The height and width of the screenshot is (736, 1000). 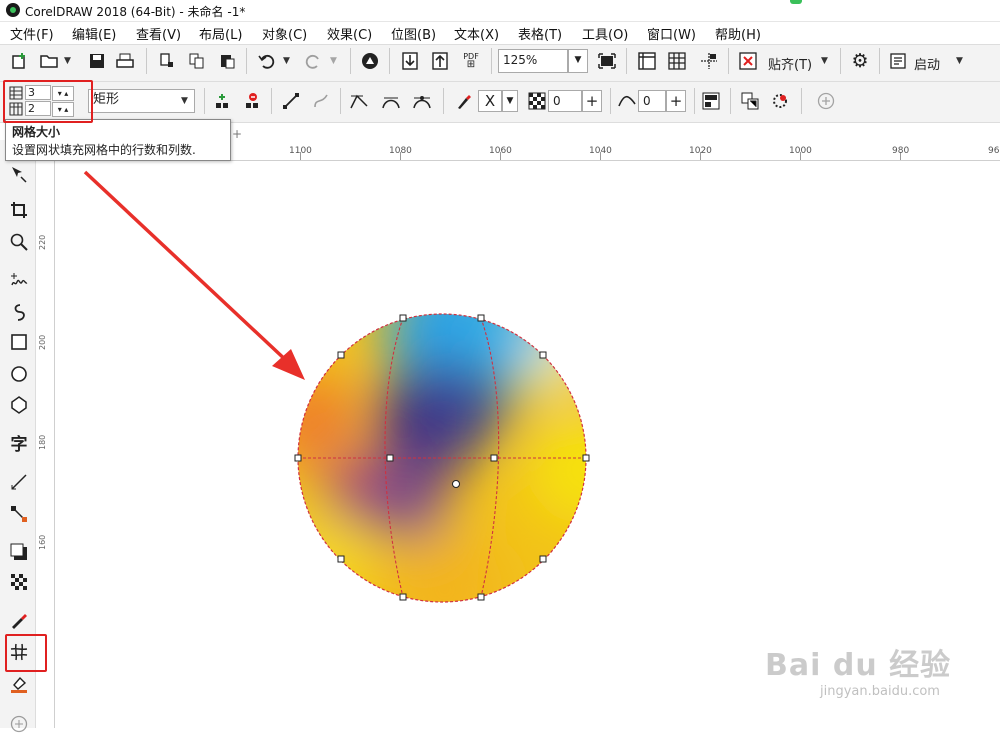 What do you see at coordinates (652, 101) in the screenshot?
I see `smoothness-input: 0` at bounding box center [652, 101].